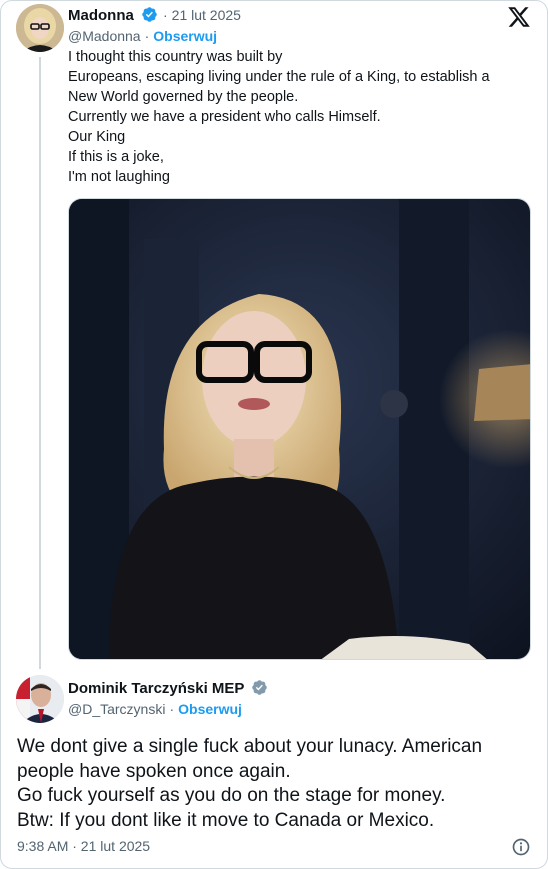  I want to click on thread-connector-line, so click(40, 363).